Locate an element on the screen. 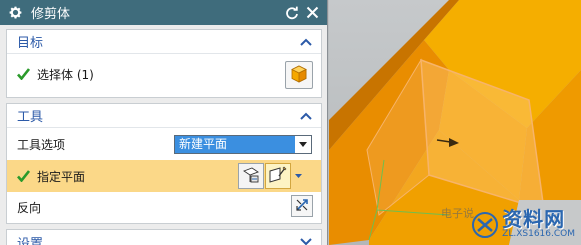  dialog-titlebar: 修剪体 is located at coordinates (163, 12).